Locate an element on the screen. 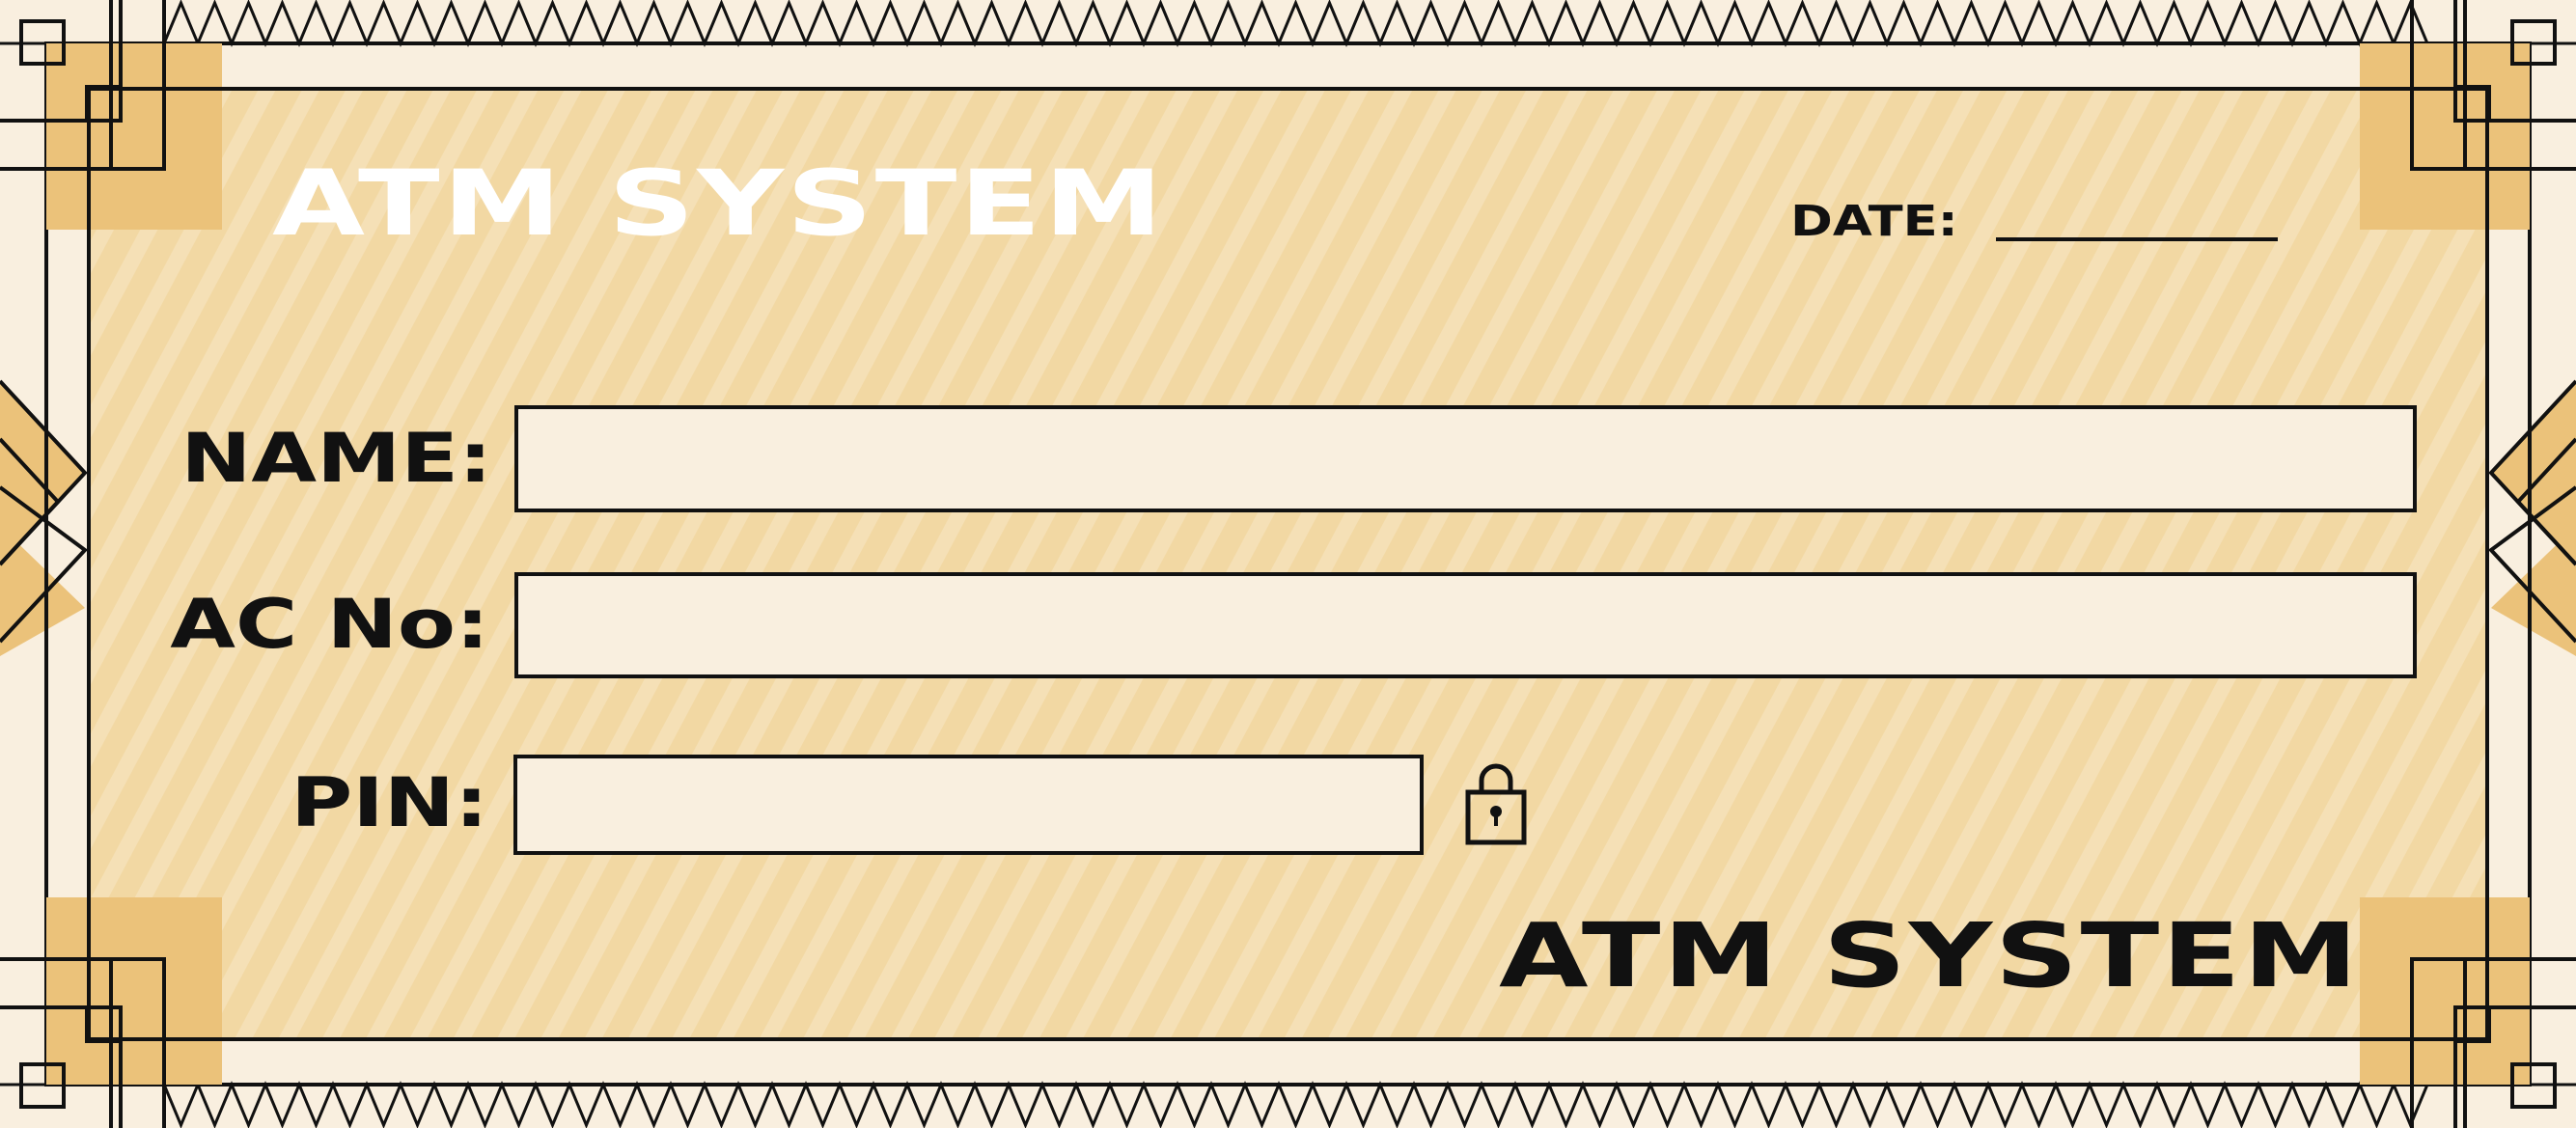  lock-icon is located at coordinates (1496, 804).